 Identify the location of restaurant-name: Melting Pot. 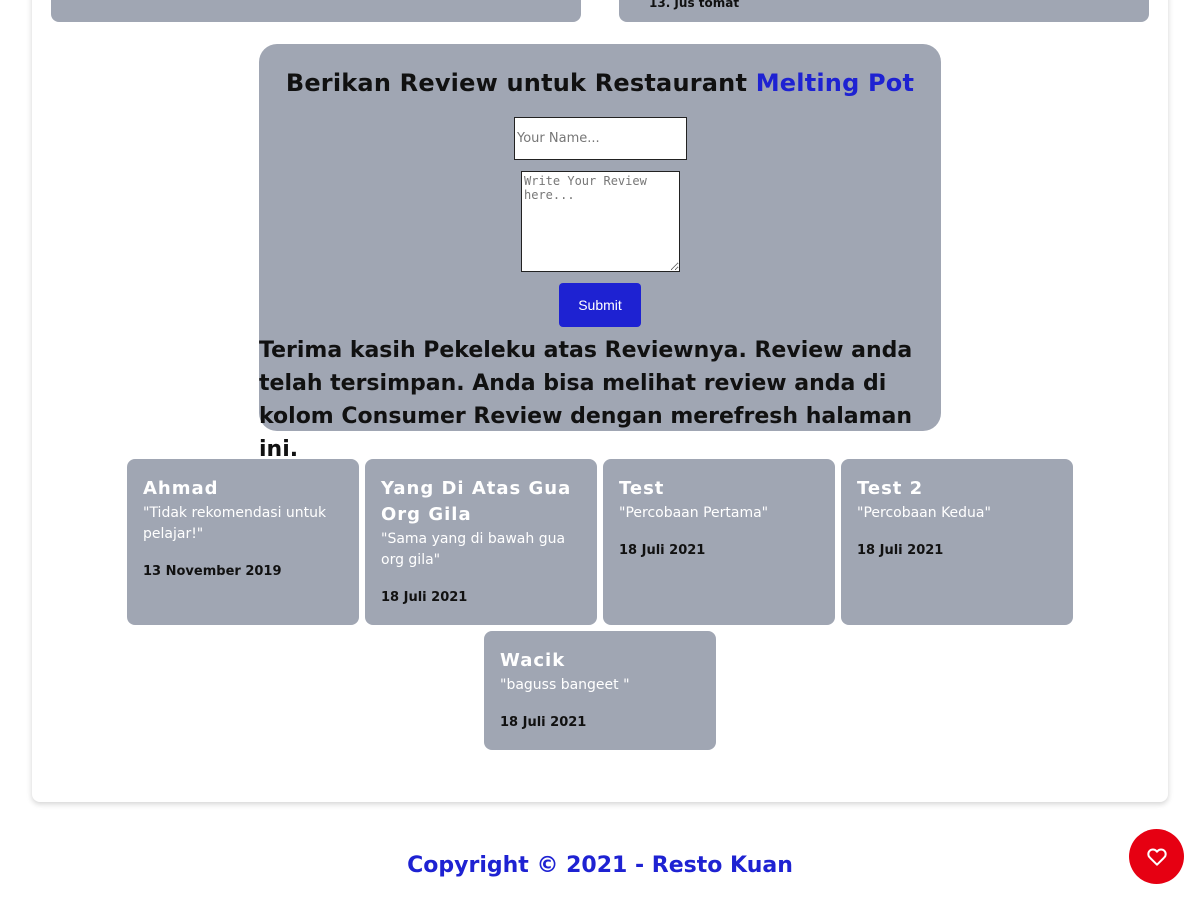
(835, 83).